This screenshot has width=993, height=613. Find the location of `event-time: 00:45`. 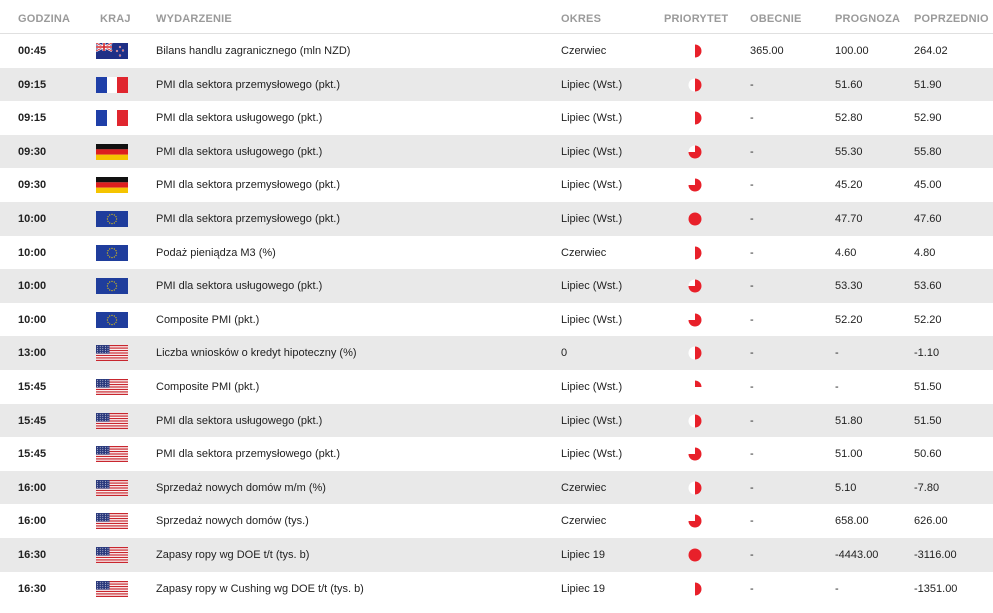

event-time: 00:45 is located at coordinates (32, 51).